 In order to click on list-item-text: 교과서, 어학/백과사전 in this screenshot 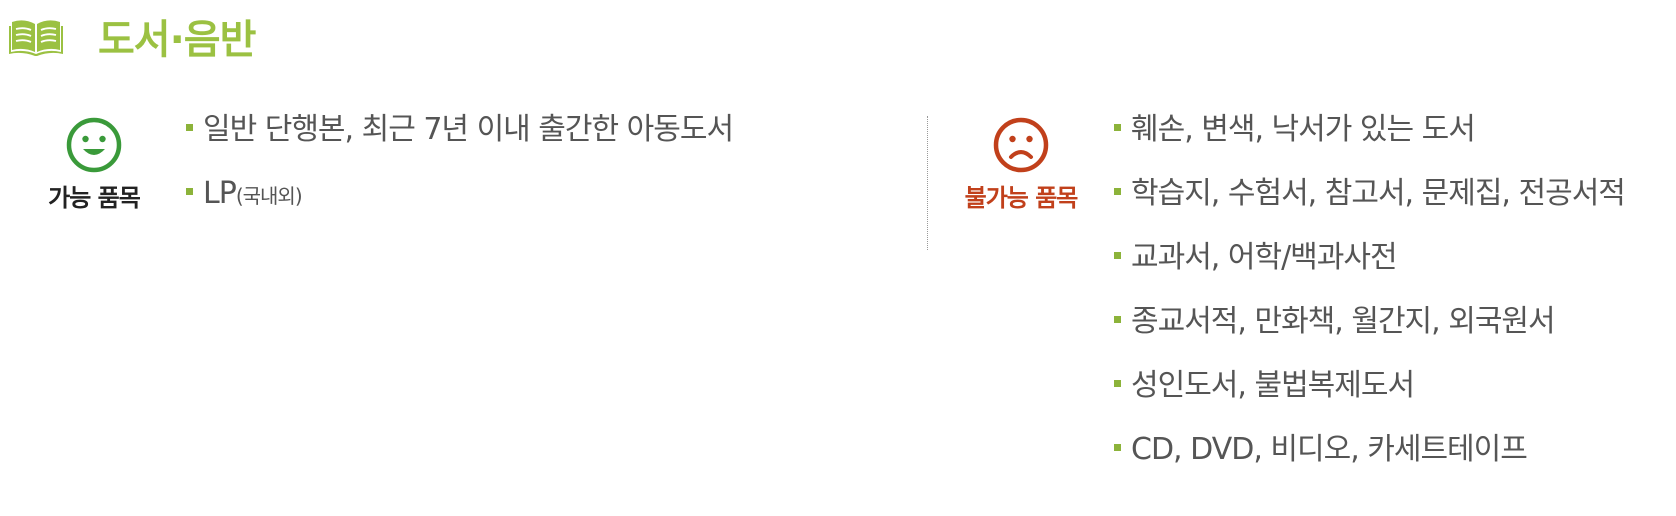, I will do `click(1264, 257)`.